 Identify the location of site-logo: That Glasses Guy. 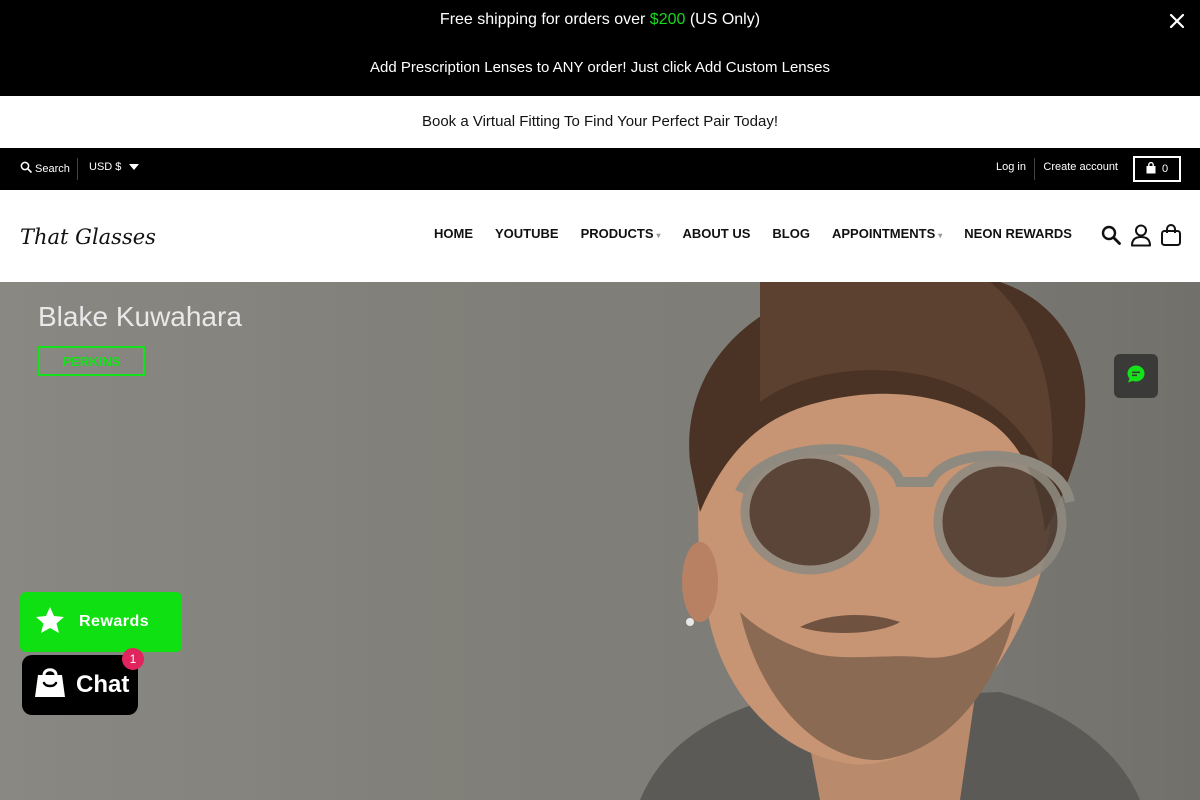
(112, 236).